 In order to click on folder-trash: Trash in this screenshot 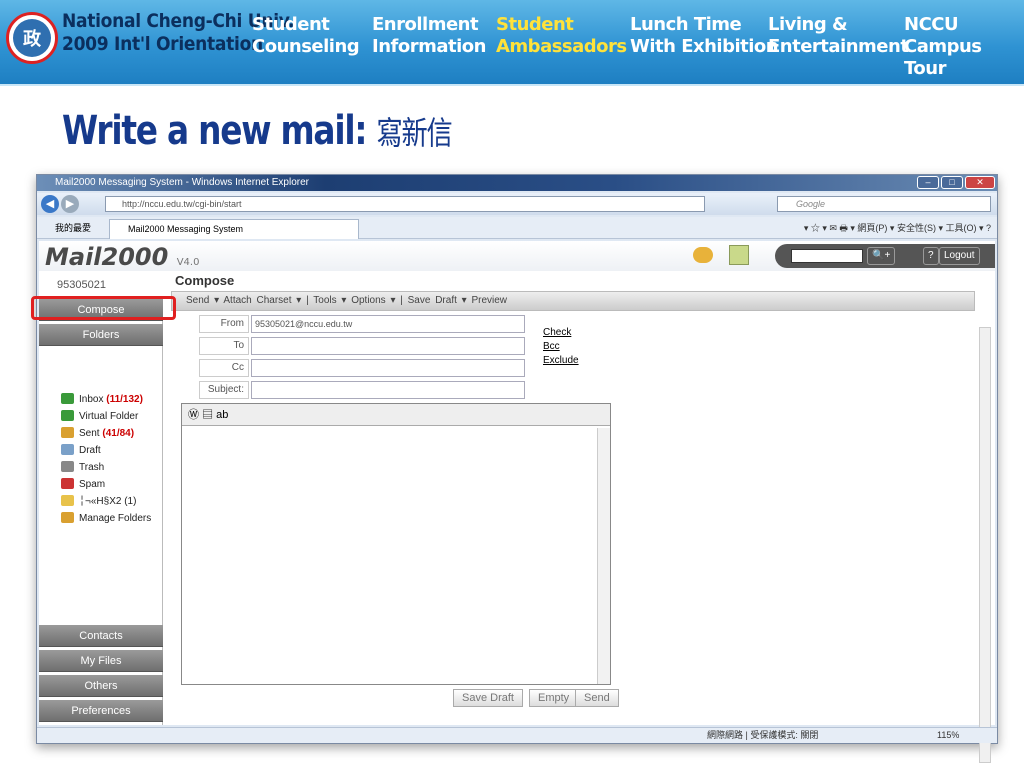, I will do `click(100, 467)`.